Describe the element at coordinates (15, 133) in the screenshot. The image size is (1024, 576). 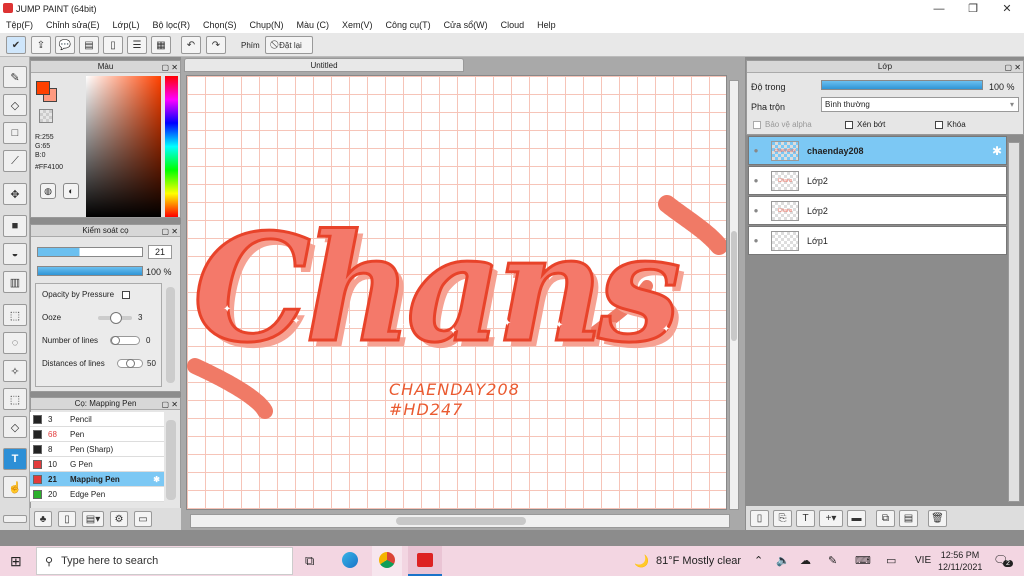
I see `shape-tool-icon: □` at that location.